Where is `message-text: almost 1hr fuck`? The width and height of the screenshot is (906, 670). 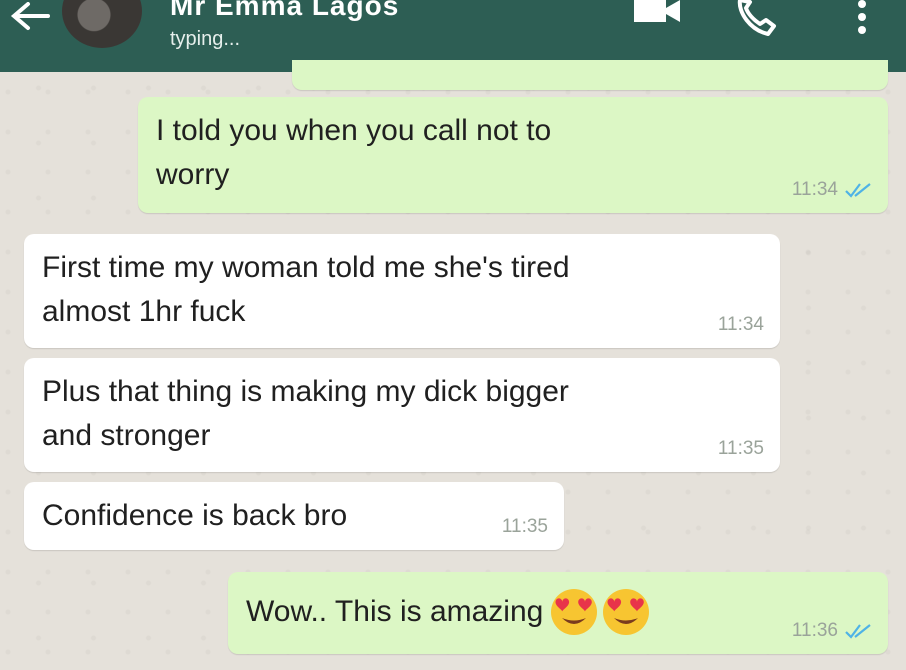 message-text: almost 1hr fuck is located at coordinates (144, 311).